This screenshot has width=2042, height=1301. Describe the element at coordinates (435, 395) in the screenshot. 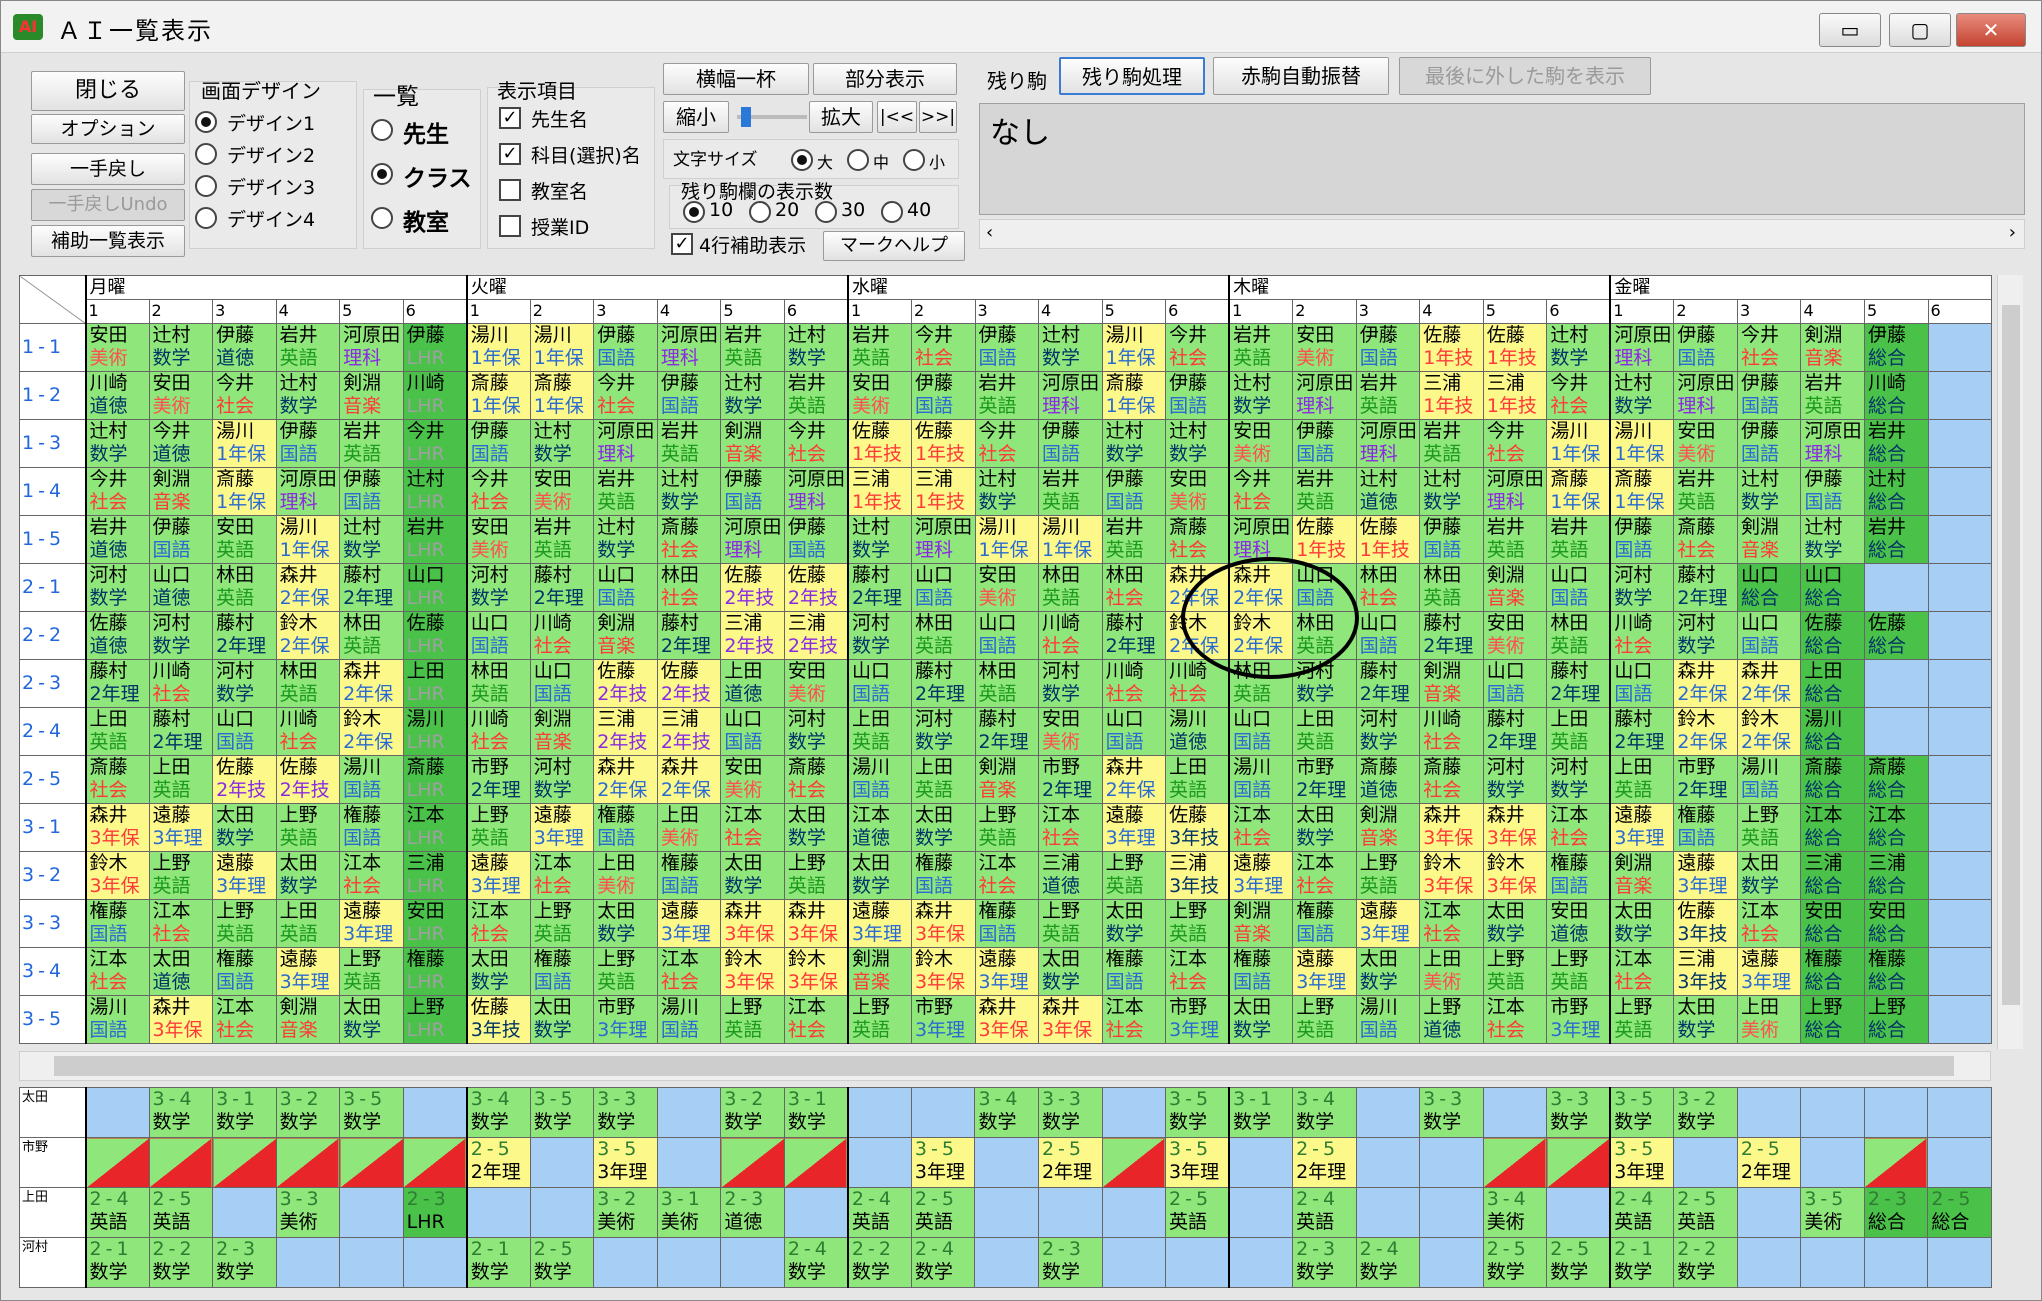

I see `lesson-cell: 川崎 LHR` at that location.